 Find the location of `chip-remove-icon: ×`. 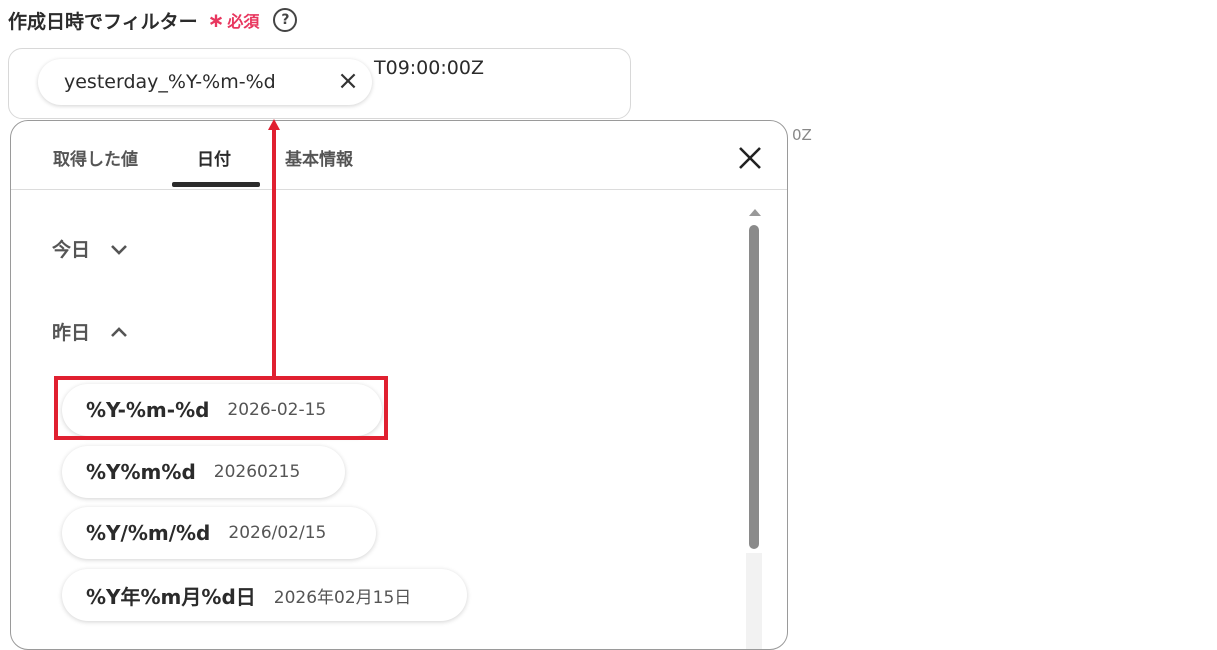

chip-remove-icon: × is located at coordinates (348, 81).